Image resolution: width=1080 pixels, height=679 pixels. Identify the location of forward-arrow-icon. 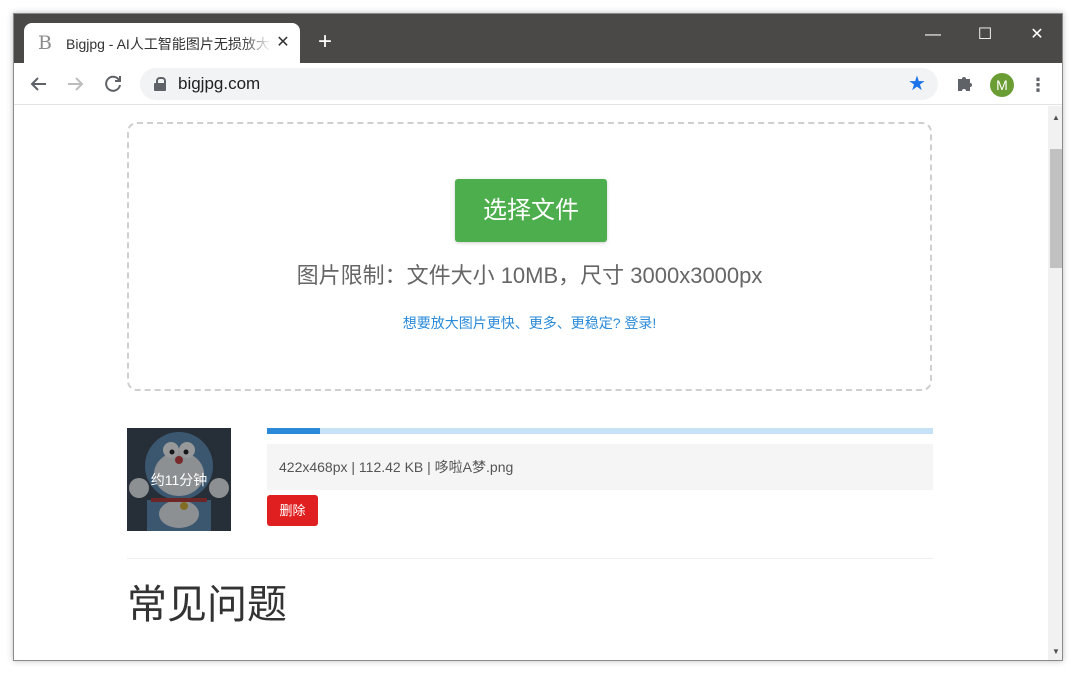
(75, 84).